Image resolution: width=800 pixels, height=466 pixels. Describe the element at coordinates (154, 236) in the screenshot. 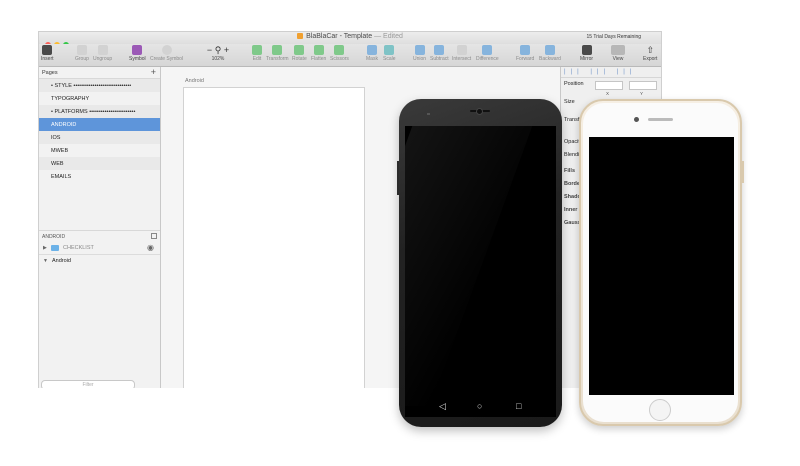

I see `collapse-layers-button` at that location.